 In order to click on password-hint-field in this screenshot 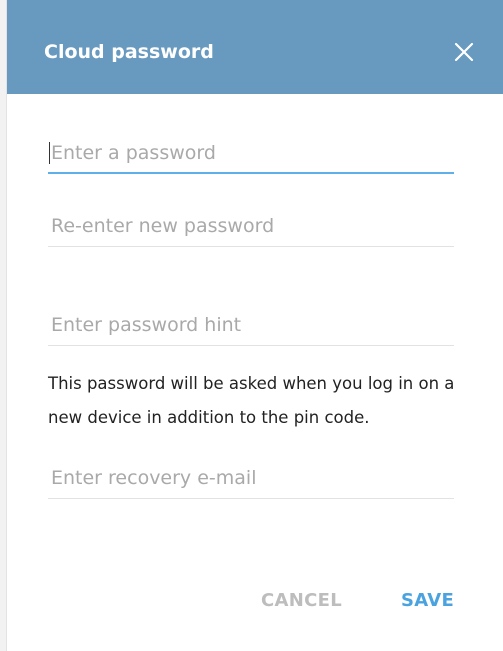, I will do `click(251, 326)`.